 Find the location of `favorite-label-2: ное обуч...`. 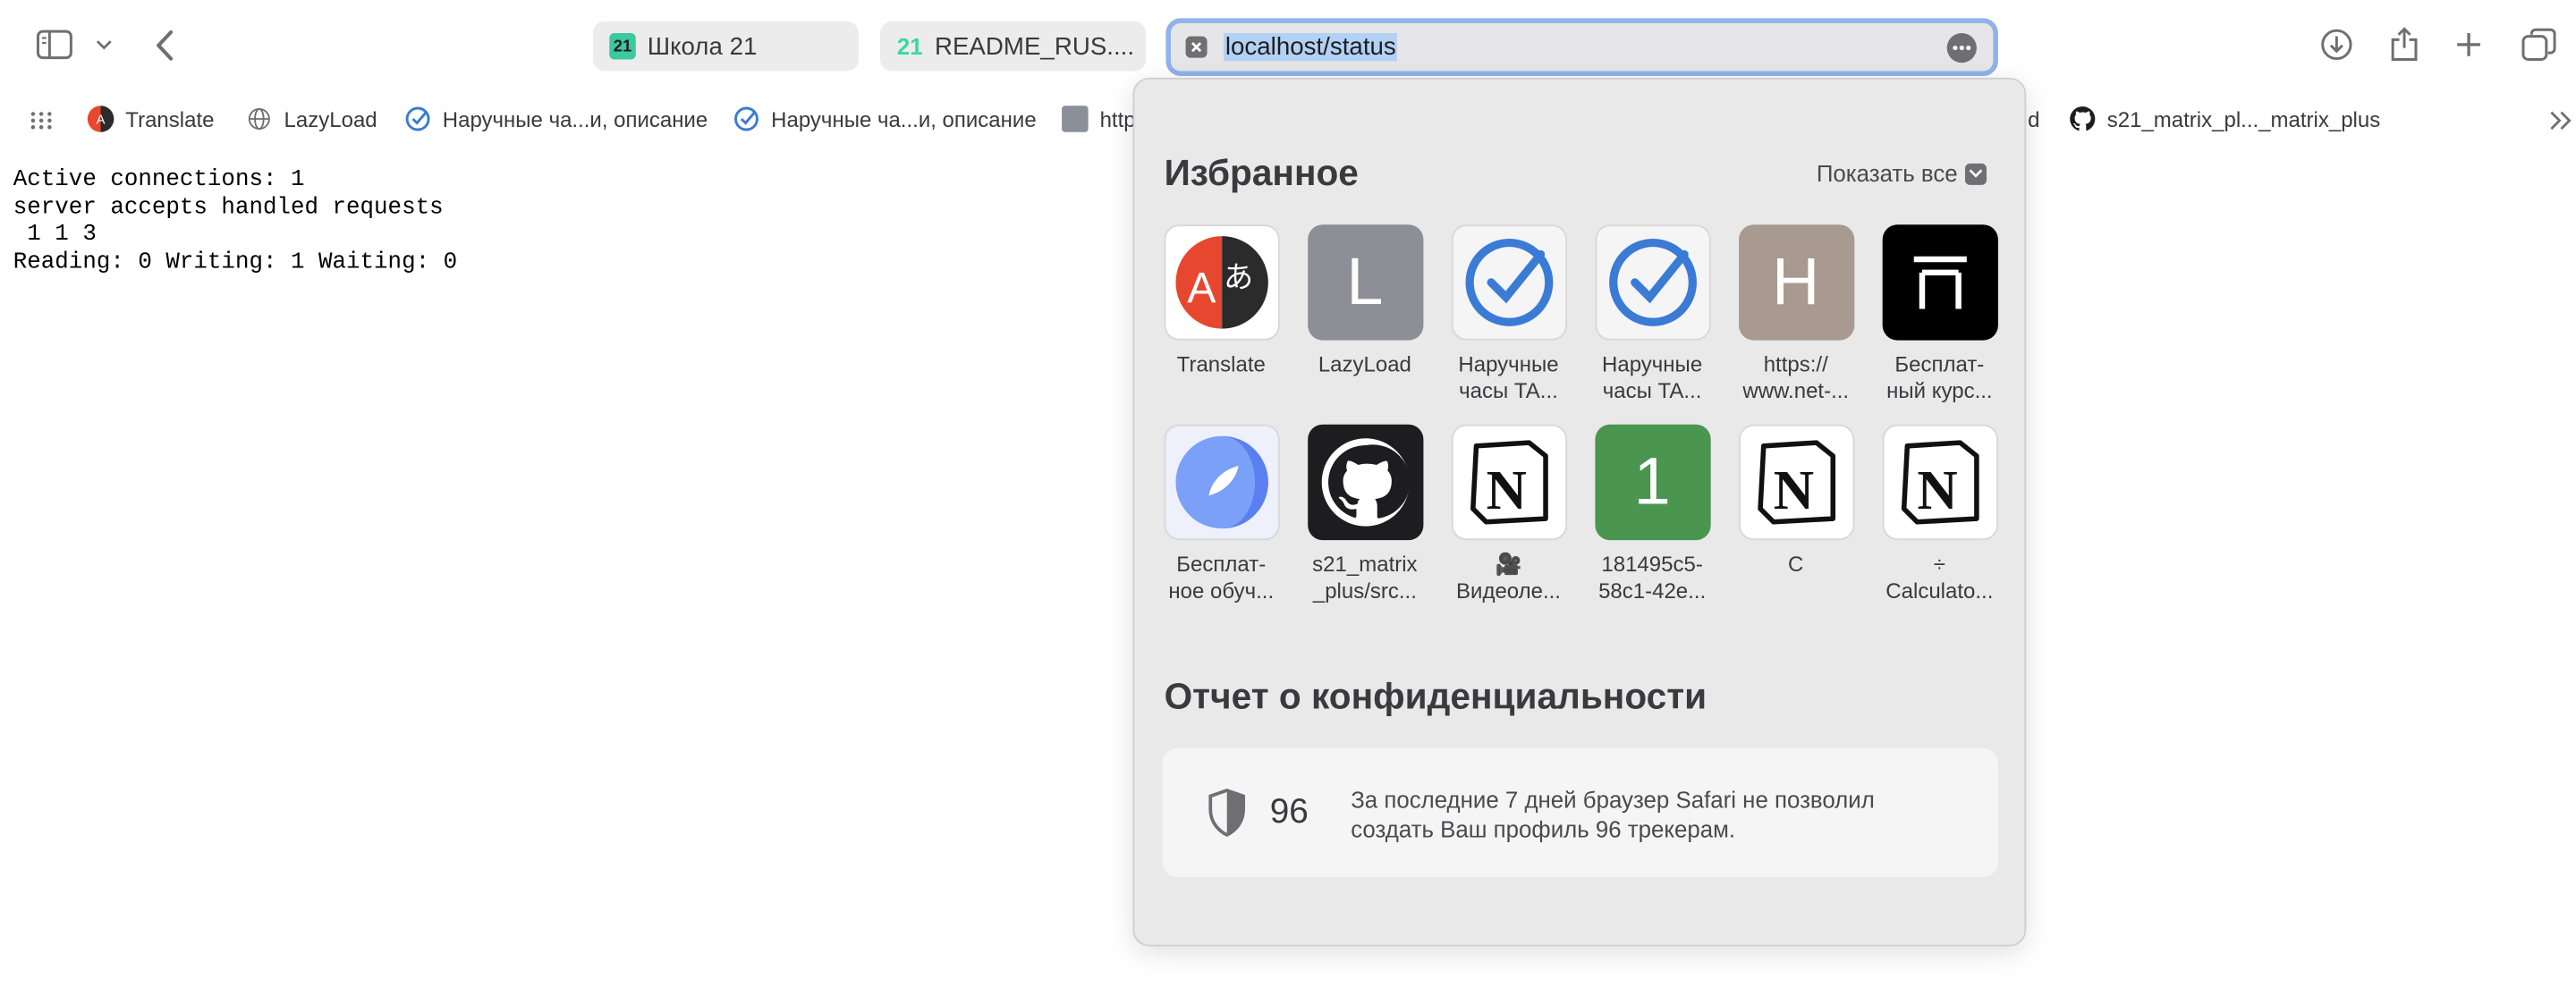

favorite-label-2: ное обуч... is located at coordinates (1221, 591).